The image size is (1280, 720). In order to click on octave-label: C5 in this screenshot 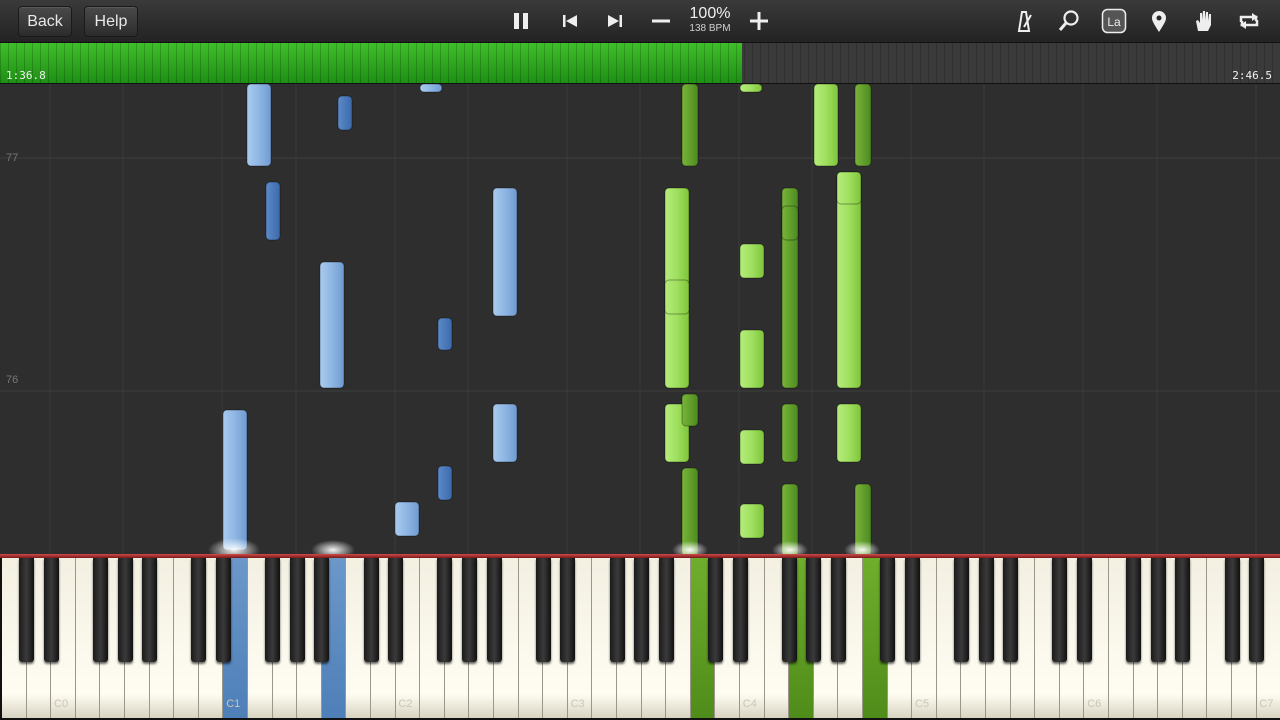, I will do `click(922, 704)`.